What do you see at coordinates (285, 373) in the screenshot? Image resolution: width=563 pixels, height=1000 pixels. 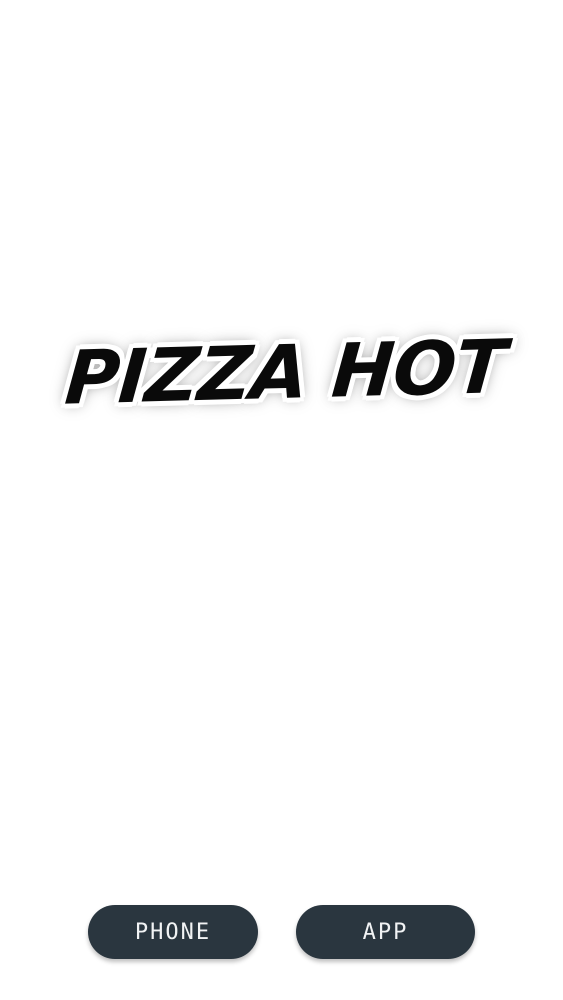 I see `logo-text: PIZZA HOT` at bounding box center [285, 373].